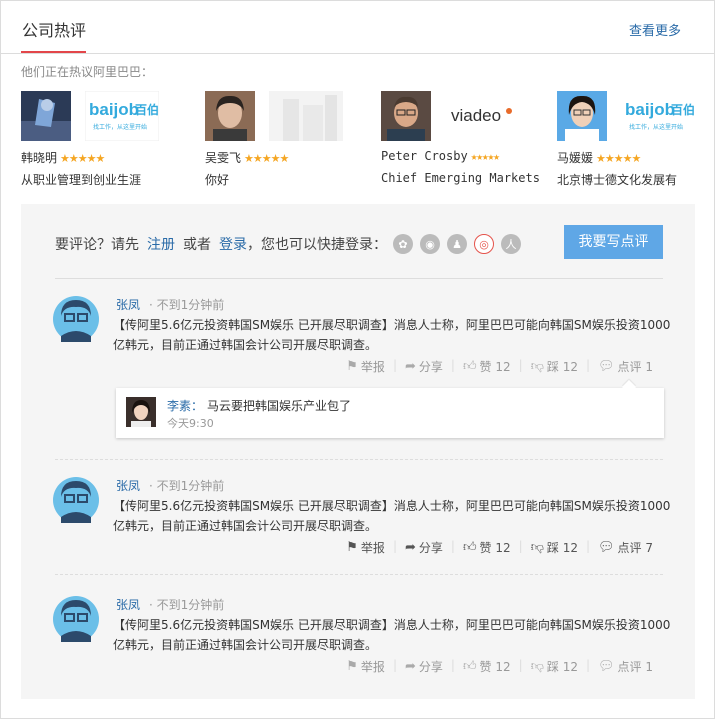 The width and height of the screenshot is (715, 719). I want to click on reply-username: 李素：, so click(185, 405).